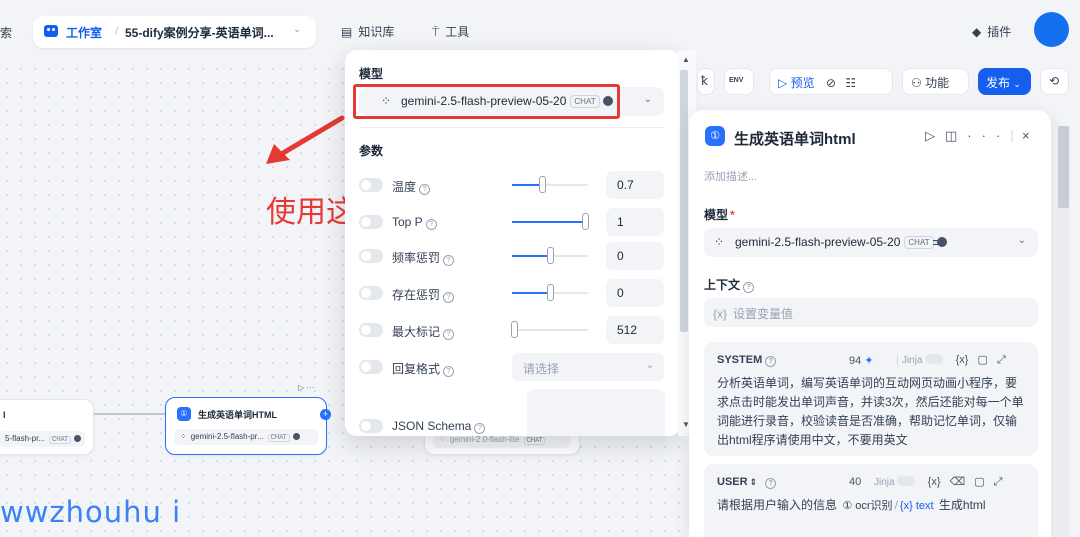 The image size is (1080, 537). What do you see at coordinates (635, 185) in the screenshot?
I see `param-value-input: 0.7` at bounding box center [635, 185].